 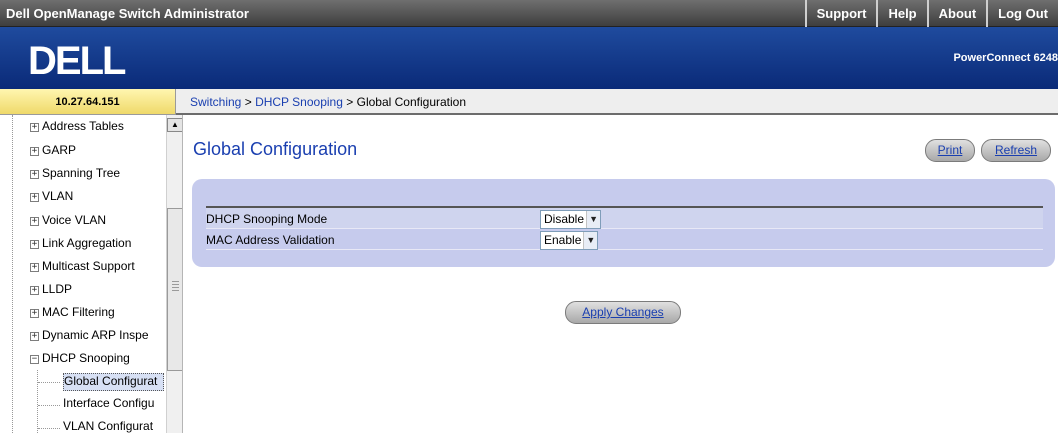 I want to click on sidebar-item-global-configuration: Global Configurat, so click(x=113, y=382).